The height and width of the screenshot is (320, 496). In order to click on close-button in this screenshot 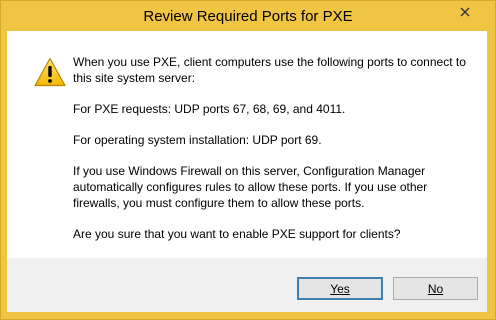, I will do `click(465, 12)`.